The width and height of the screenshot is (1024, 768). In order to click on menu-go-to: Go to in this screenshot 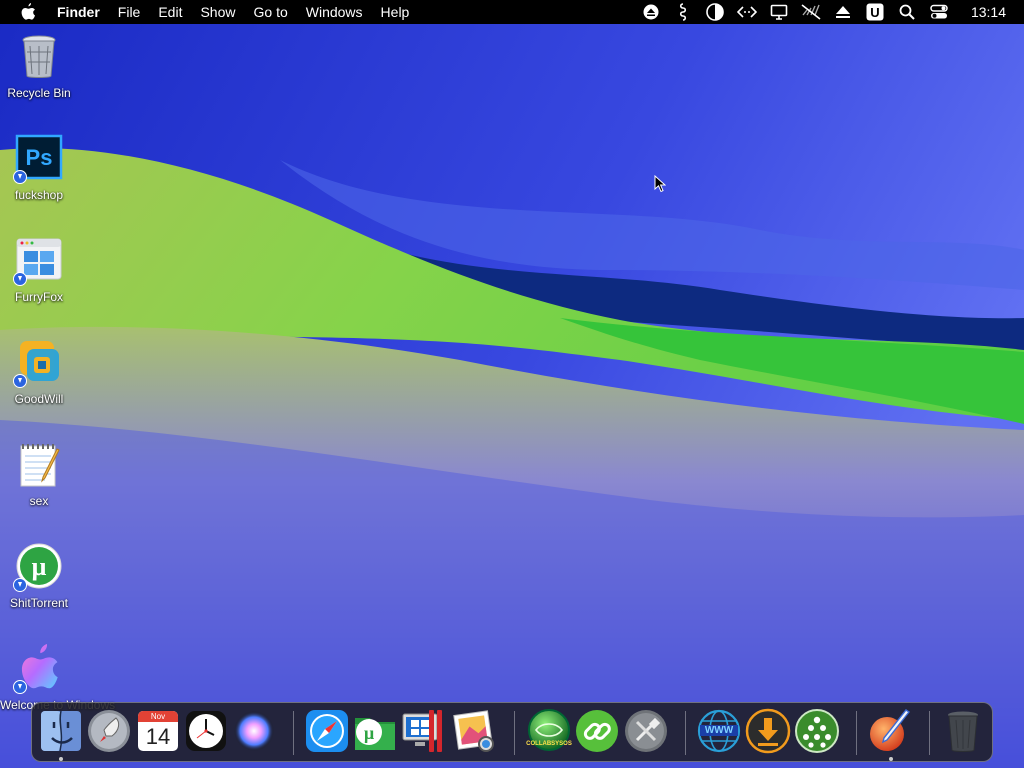, I will do `click(271, 12)`.